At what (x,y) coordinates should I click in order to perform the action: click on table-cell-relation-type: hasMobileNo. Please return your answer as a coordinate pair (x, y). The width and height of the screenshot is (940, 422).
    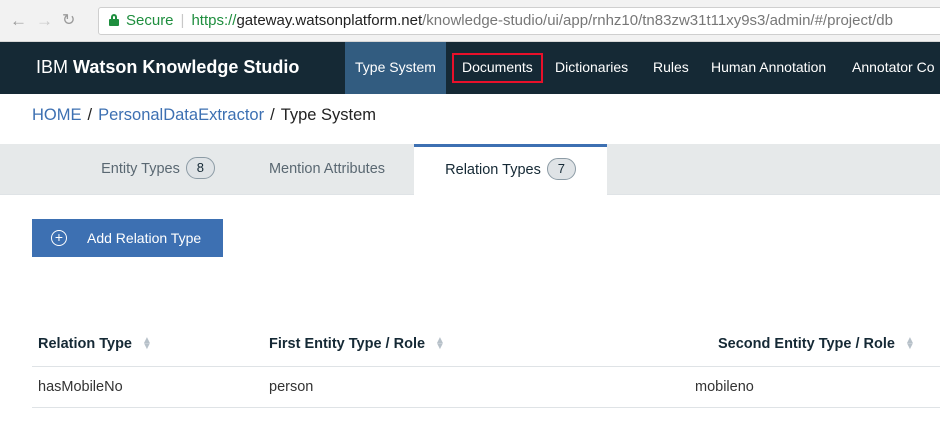
    Looking at the image, I should click on (80, 387).